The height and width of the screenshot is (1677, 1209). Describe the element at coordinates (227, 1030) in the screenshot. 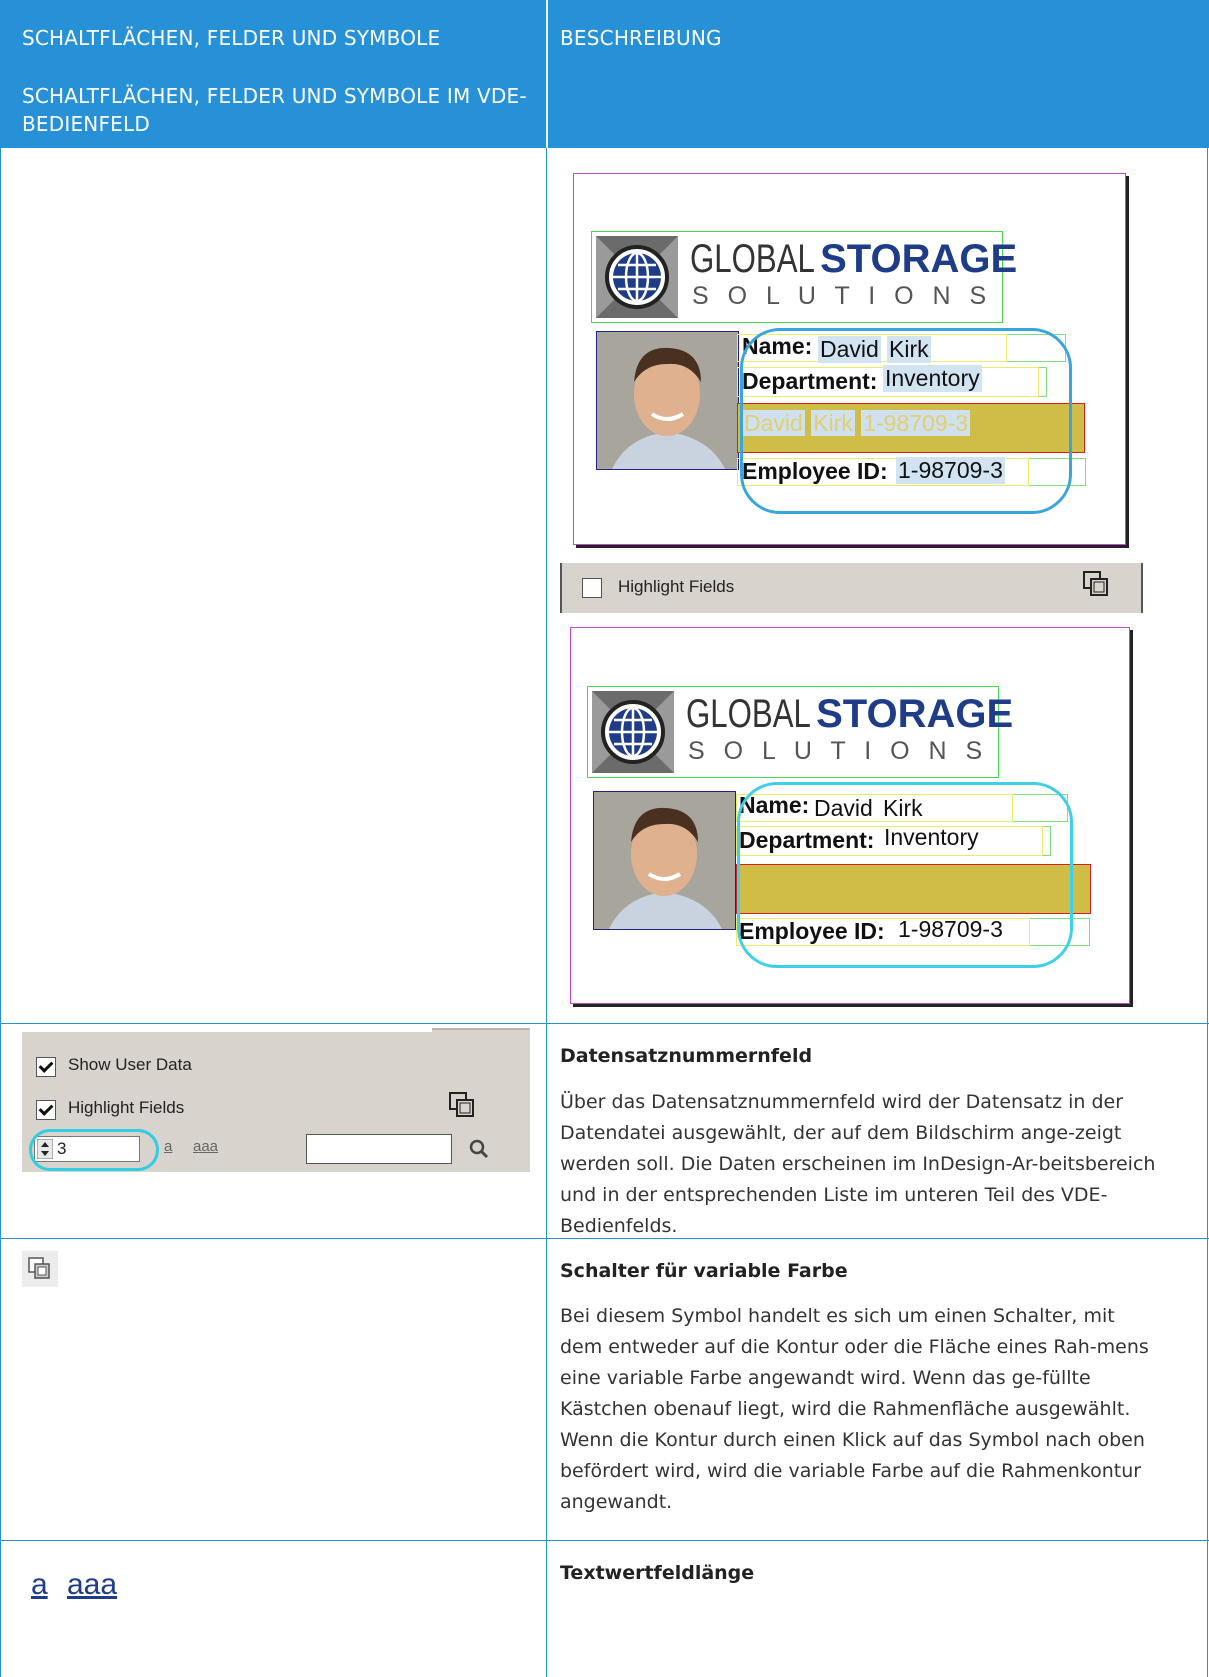

I see `panel-list-bottom` at that location.